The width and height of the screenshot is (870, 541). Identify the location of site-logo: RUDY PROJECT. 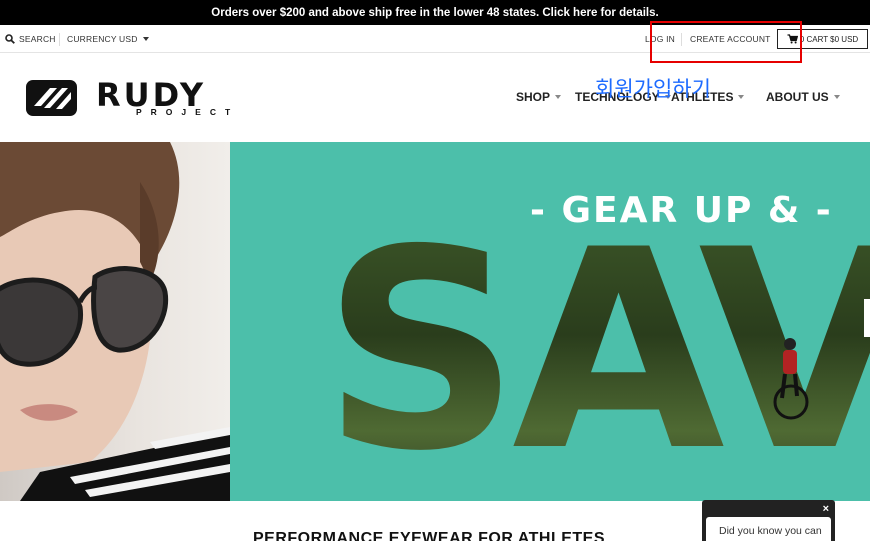
(151, 97).